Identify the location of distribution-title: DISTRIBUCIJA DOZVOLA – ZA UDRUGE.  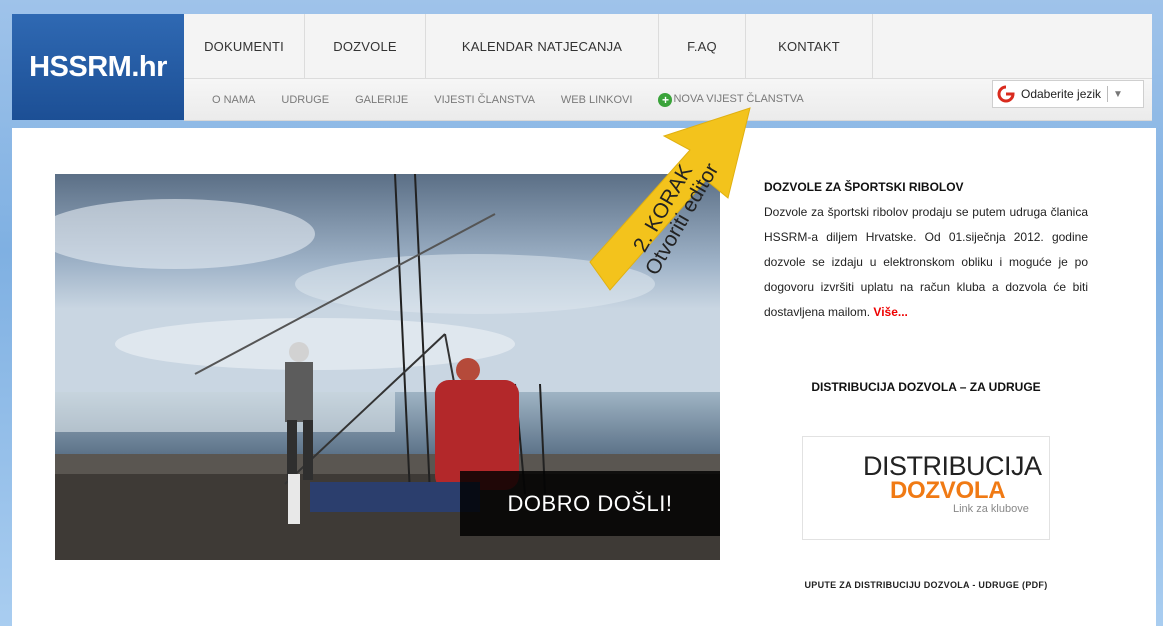
(926, 387).